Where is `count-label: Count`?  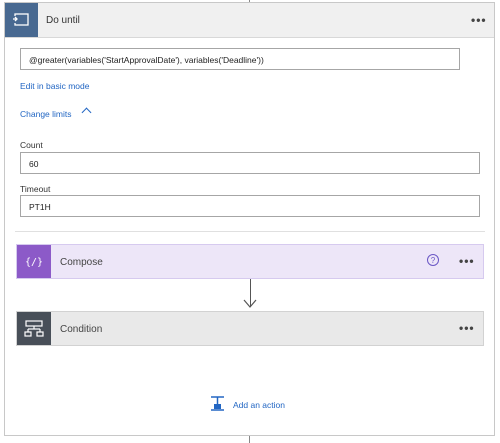 count-label: Count is located at coordinates (31, 145).